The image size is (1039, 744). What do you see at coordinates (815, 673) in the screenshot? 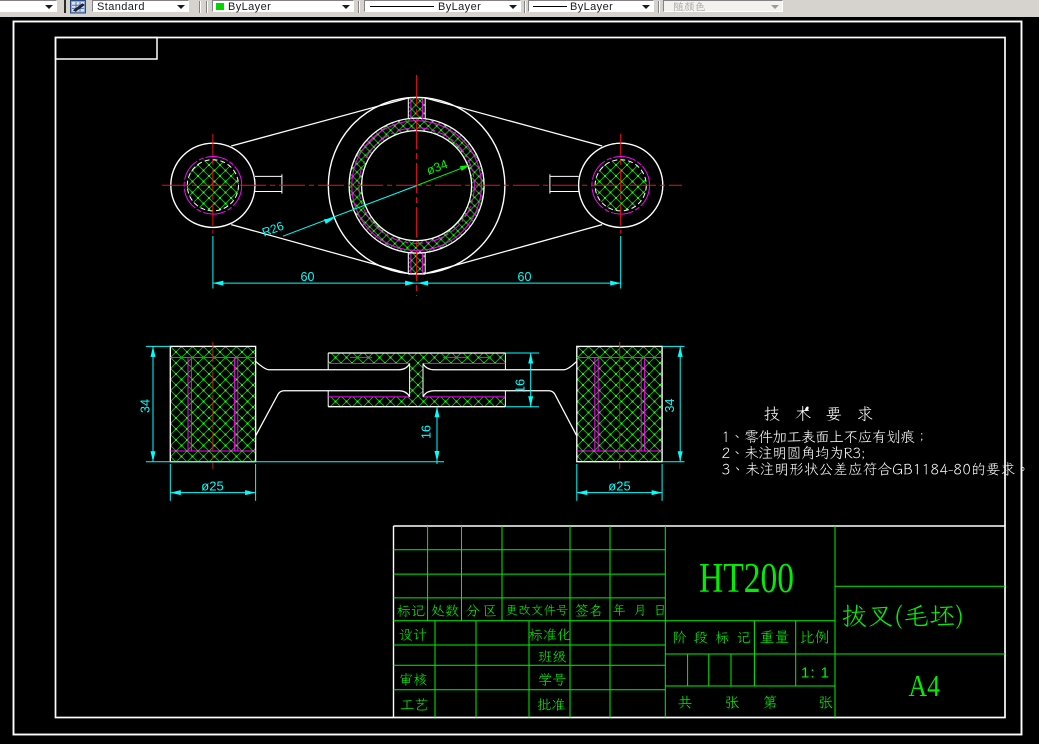
I see `svg-text: 1: 1` at bounding box center [815, 673].